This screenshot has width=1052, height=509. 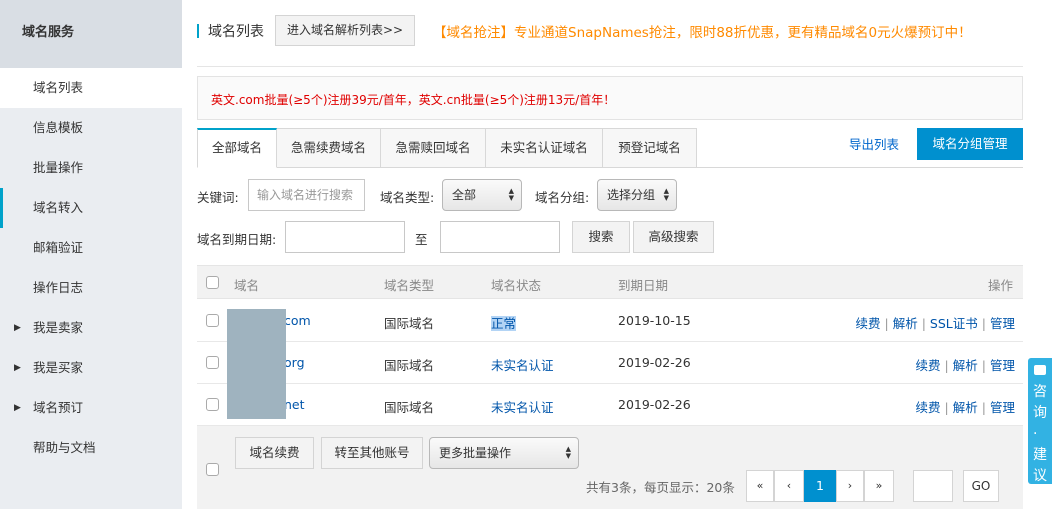 I want to click on more-batch-ops-select: 更多批量操作 ▲ ▼, so click(x=504, y=453).